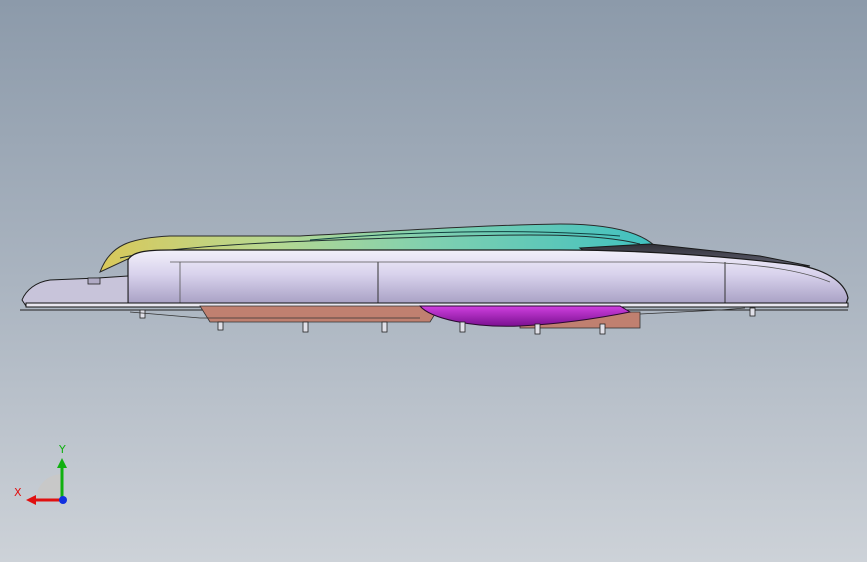 Image resolution: width=867 pixels, height=562 pixels. I want to click on y-axis-label: Y, so click(62, 449).